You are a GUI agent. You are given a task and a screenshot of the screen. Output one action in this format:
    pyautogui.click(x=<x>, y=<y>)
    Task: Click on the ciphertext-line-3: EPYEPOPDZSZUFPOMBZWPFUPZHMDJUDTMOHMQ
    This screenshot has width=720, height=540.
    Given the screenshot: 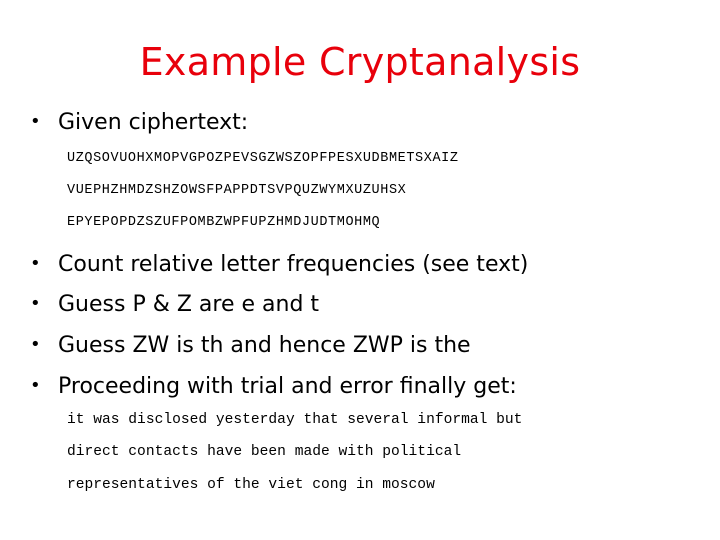 What is the action you would take?
    pyautogui.click(x=224, y=222)
    